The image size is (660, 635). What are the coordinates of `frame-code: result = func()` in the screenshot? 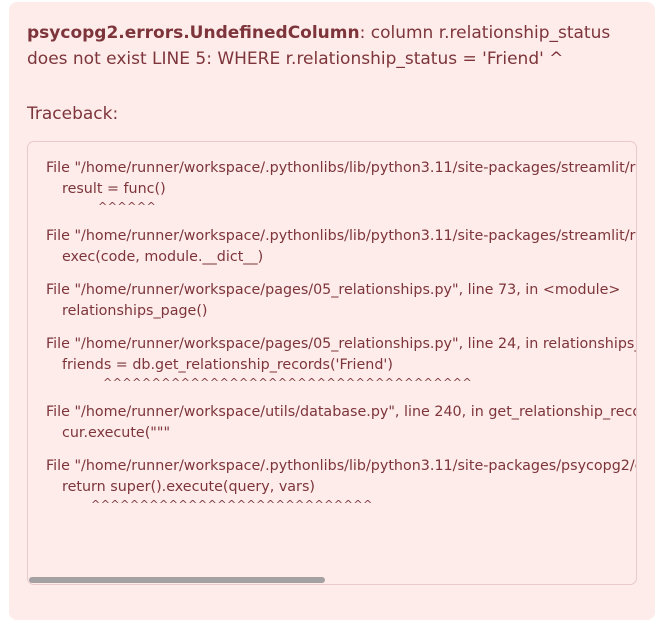 It's located at (114, 189).